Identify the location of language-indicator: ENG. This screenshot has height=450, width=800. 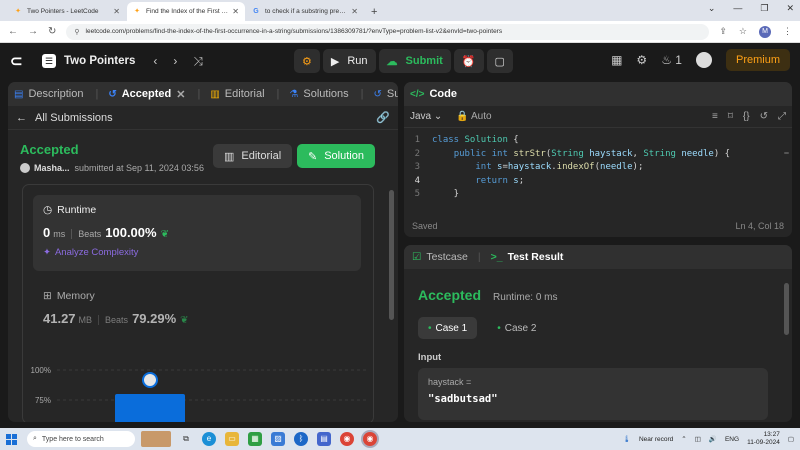
(732, 439).